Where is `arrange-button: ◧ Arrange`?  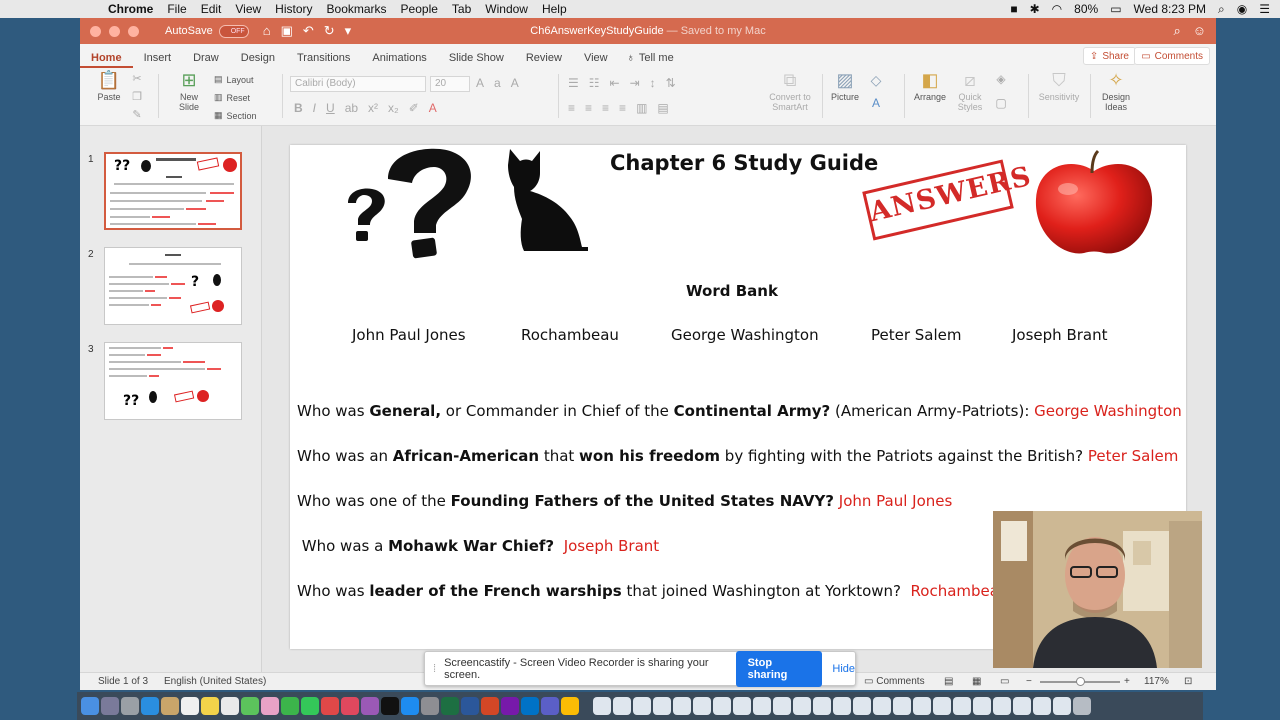
arrange-button: ◧ Arrange is located at coordinates (930, 86).